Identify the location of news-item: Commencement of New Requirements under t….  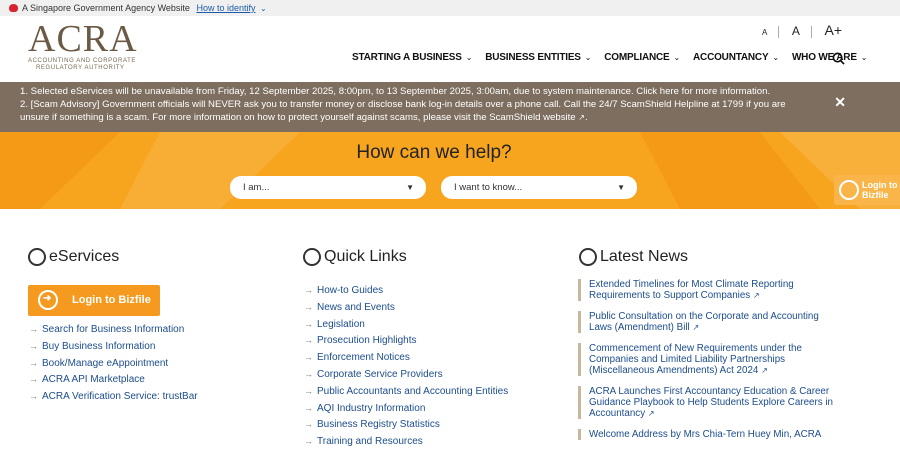
(705, 359).